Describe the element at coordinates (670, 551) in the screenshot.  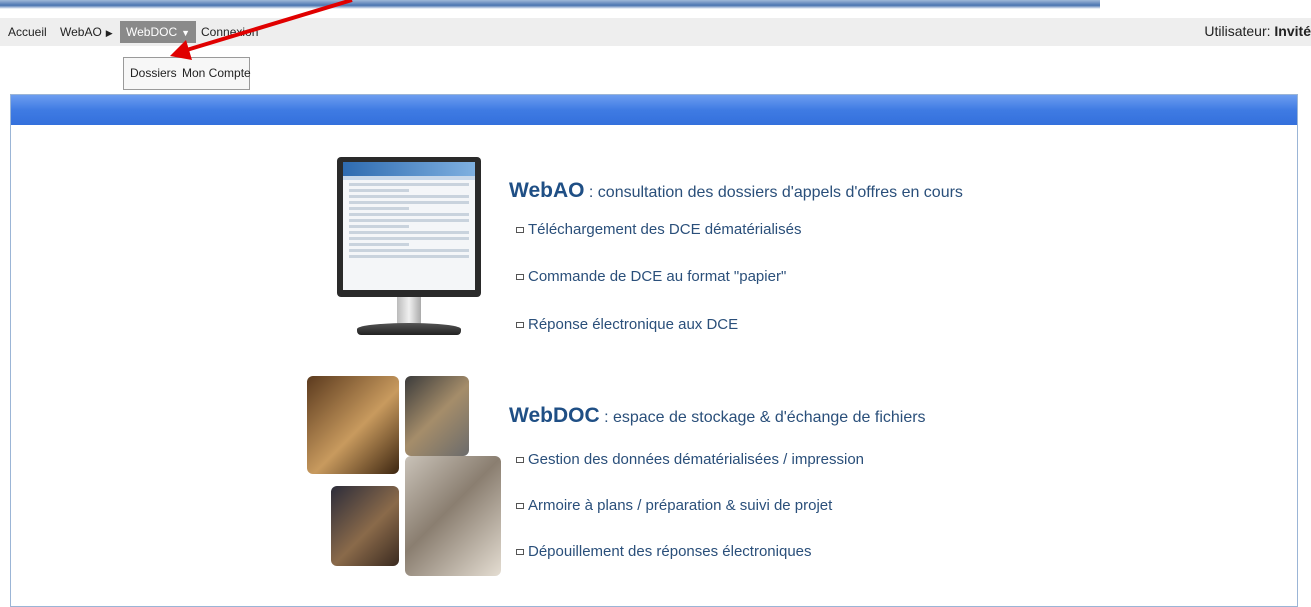
I see `feature-label: Dépouillement des réponses électroniques` at that location.